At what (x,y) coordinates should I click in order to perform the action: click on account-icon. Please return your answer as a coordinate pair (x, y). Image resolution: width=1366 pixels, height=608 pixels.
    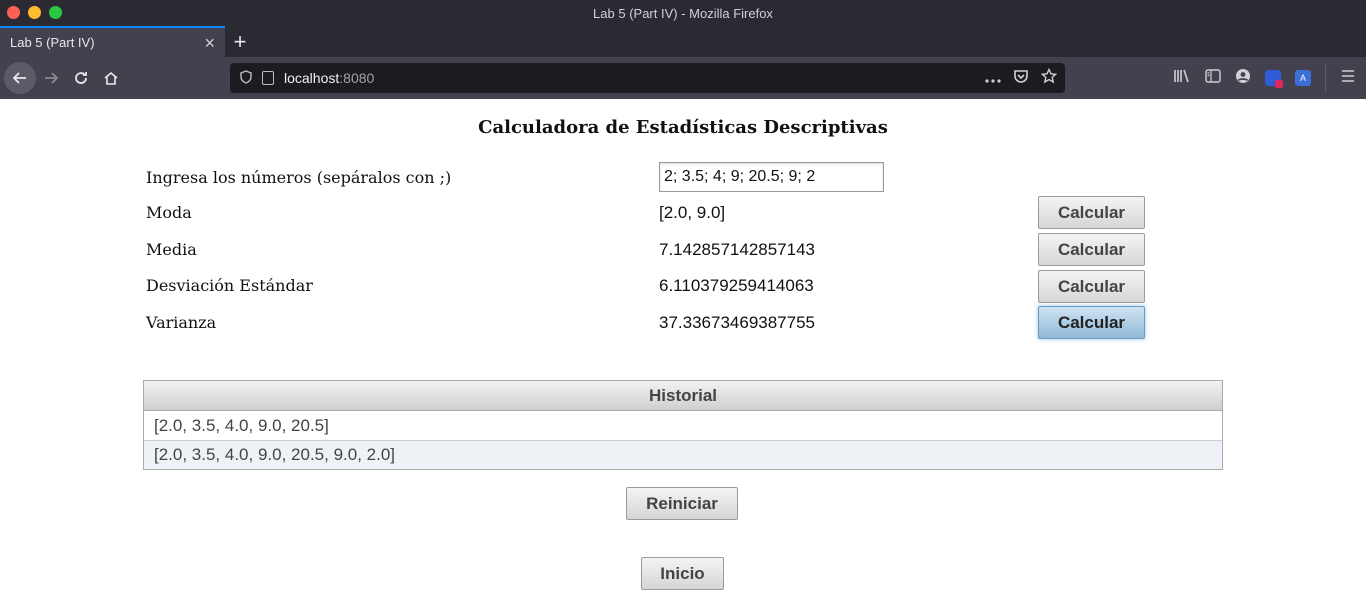
    Looking at the image, I should click on (1243, 78).